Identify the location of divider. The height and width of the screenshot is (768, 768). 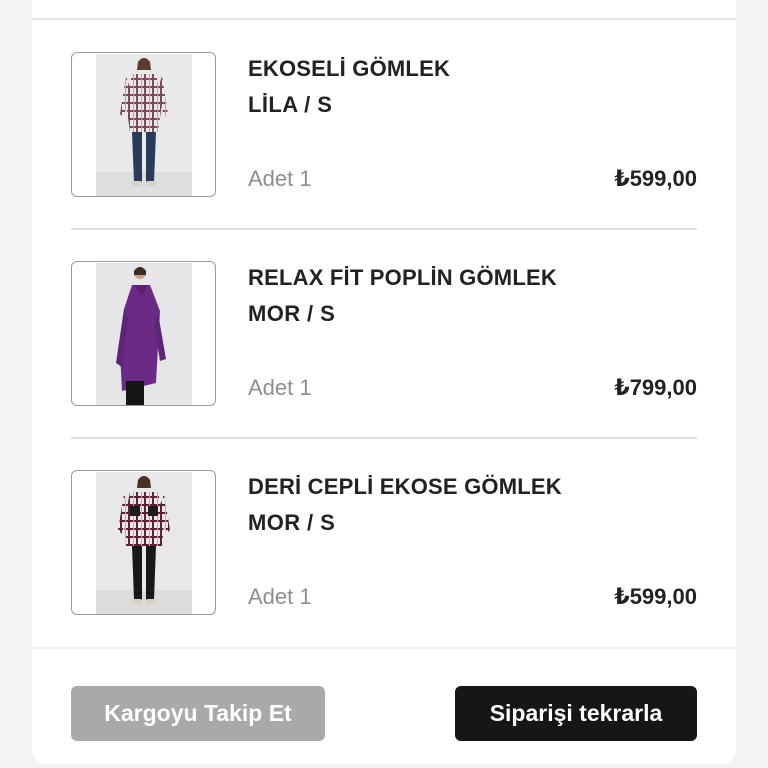
(384, 19).